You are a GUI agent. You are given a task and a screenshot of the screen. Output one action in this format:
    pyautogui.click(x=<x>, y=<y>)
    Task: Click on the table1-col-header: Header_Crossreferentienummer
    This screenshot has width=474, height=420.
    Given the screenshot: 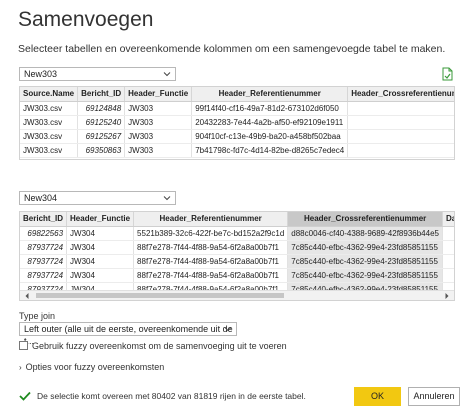 What is the action you would take?
    pyautogui.click(x=400, y=94)
    